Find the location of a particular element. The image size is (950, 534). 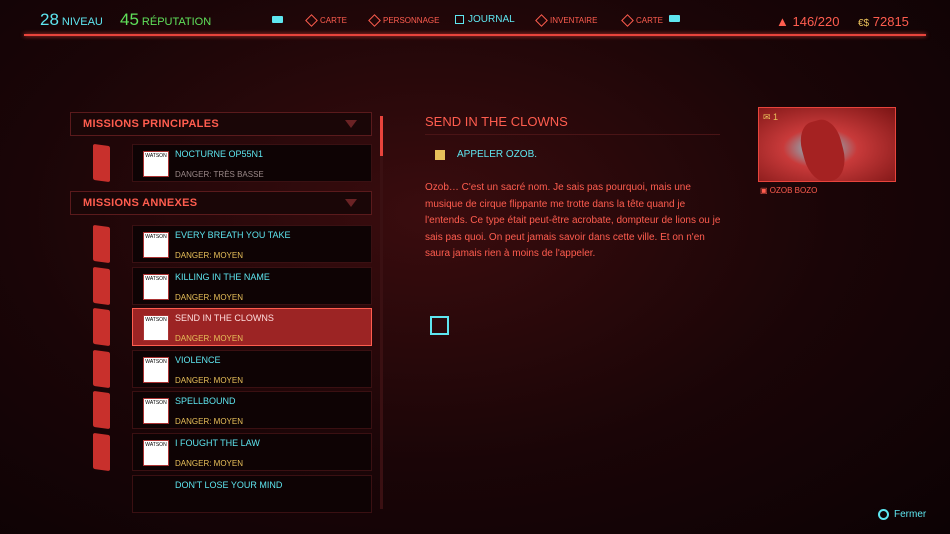

contact-name: ▣ OZOB BOZO is located at coordinates (789, 190).